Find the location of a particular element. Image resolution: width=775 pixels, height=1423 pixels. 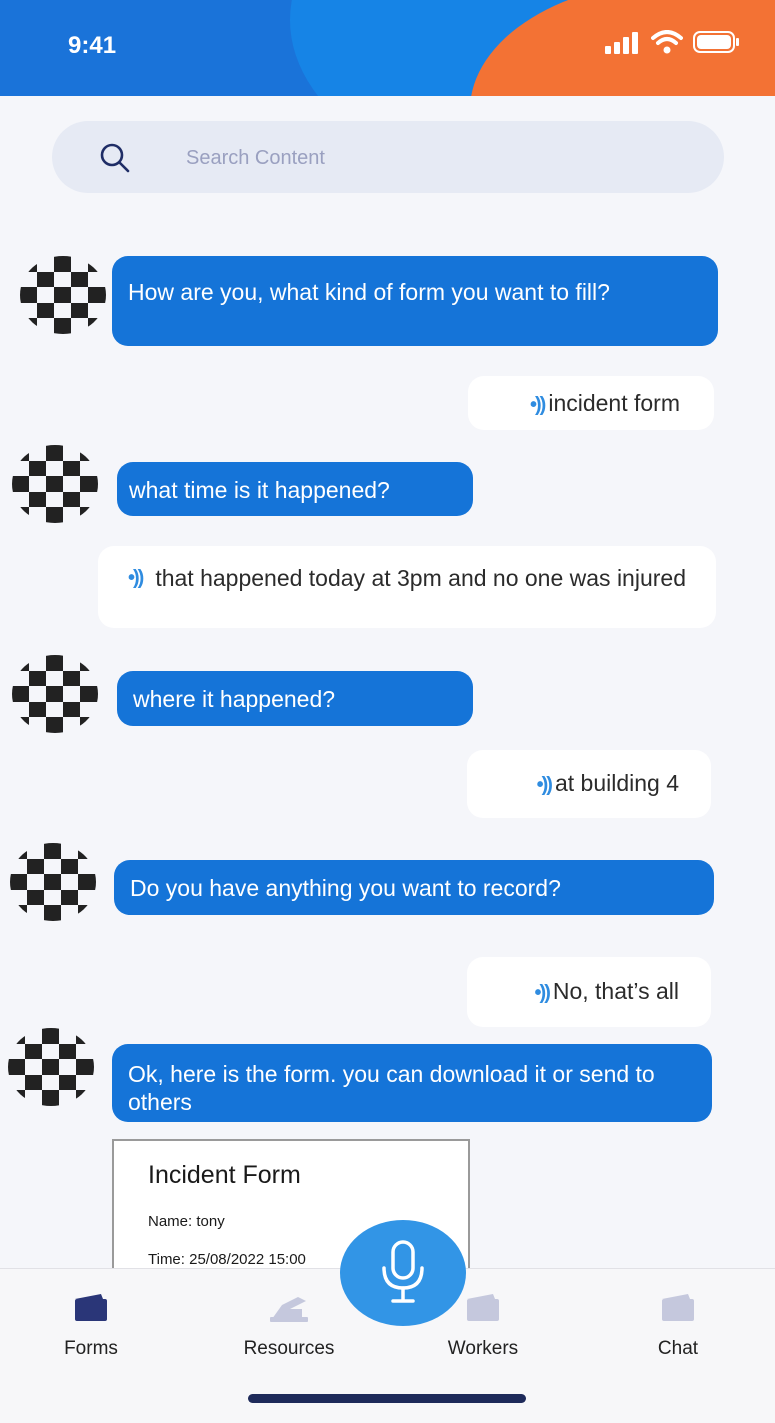

tab-chat-label: Chat is located at coordinates (678, 1348).